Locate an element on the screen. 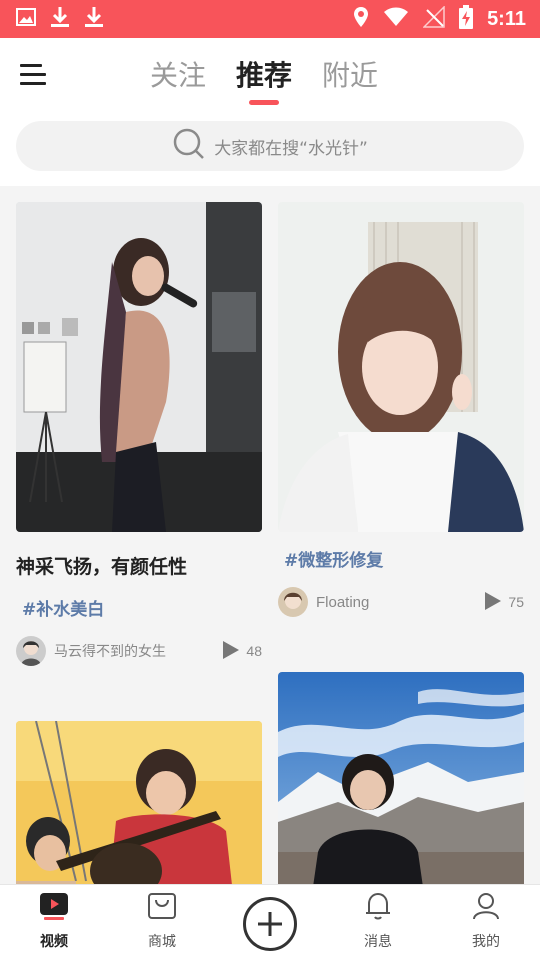 This screenshot has height=960, width=540. video-tag: #补水美白 is located at coordinates (142, 607).